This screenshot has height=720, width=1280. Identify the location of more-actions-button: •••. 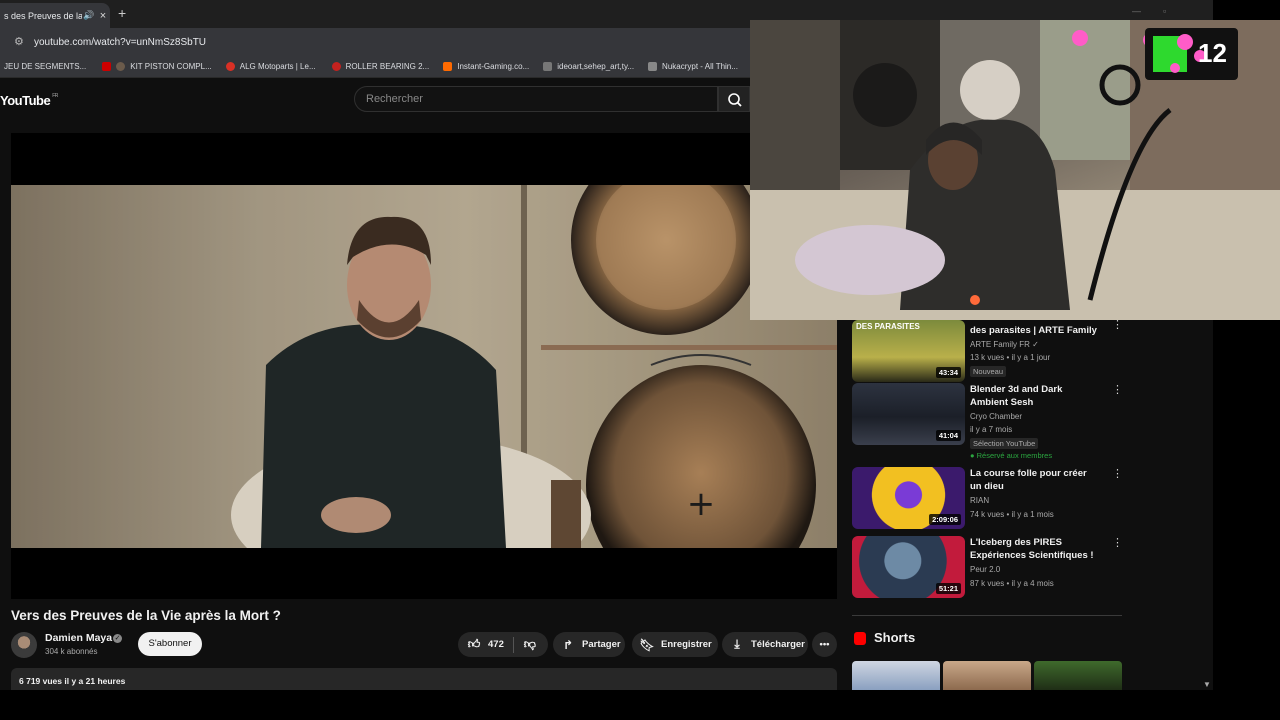
(824, 644).